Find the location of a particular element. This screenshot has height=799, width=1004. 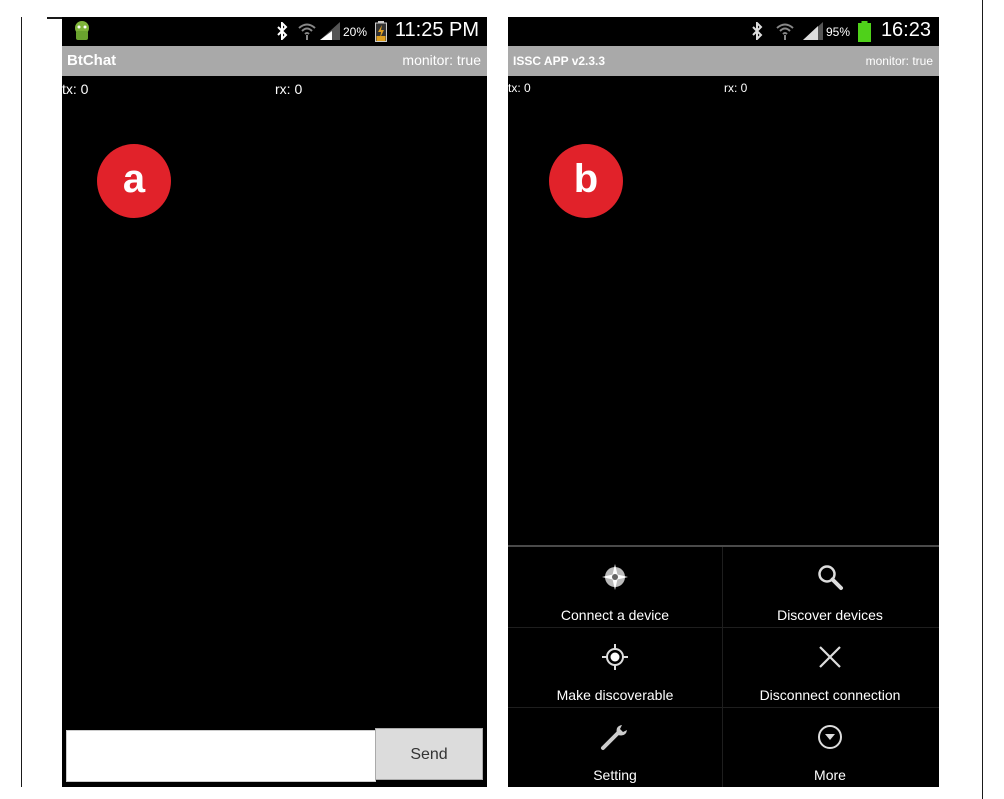

frame-line-top is located at coordinates (54, 18).